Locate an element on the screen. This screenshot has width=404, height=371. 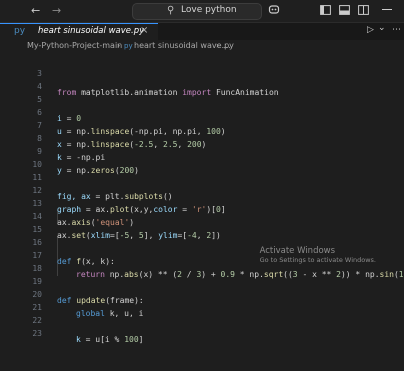
code-line: 8 k = -np.pi is located at coordinates (71, 148).